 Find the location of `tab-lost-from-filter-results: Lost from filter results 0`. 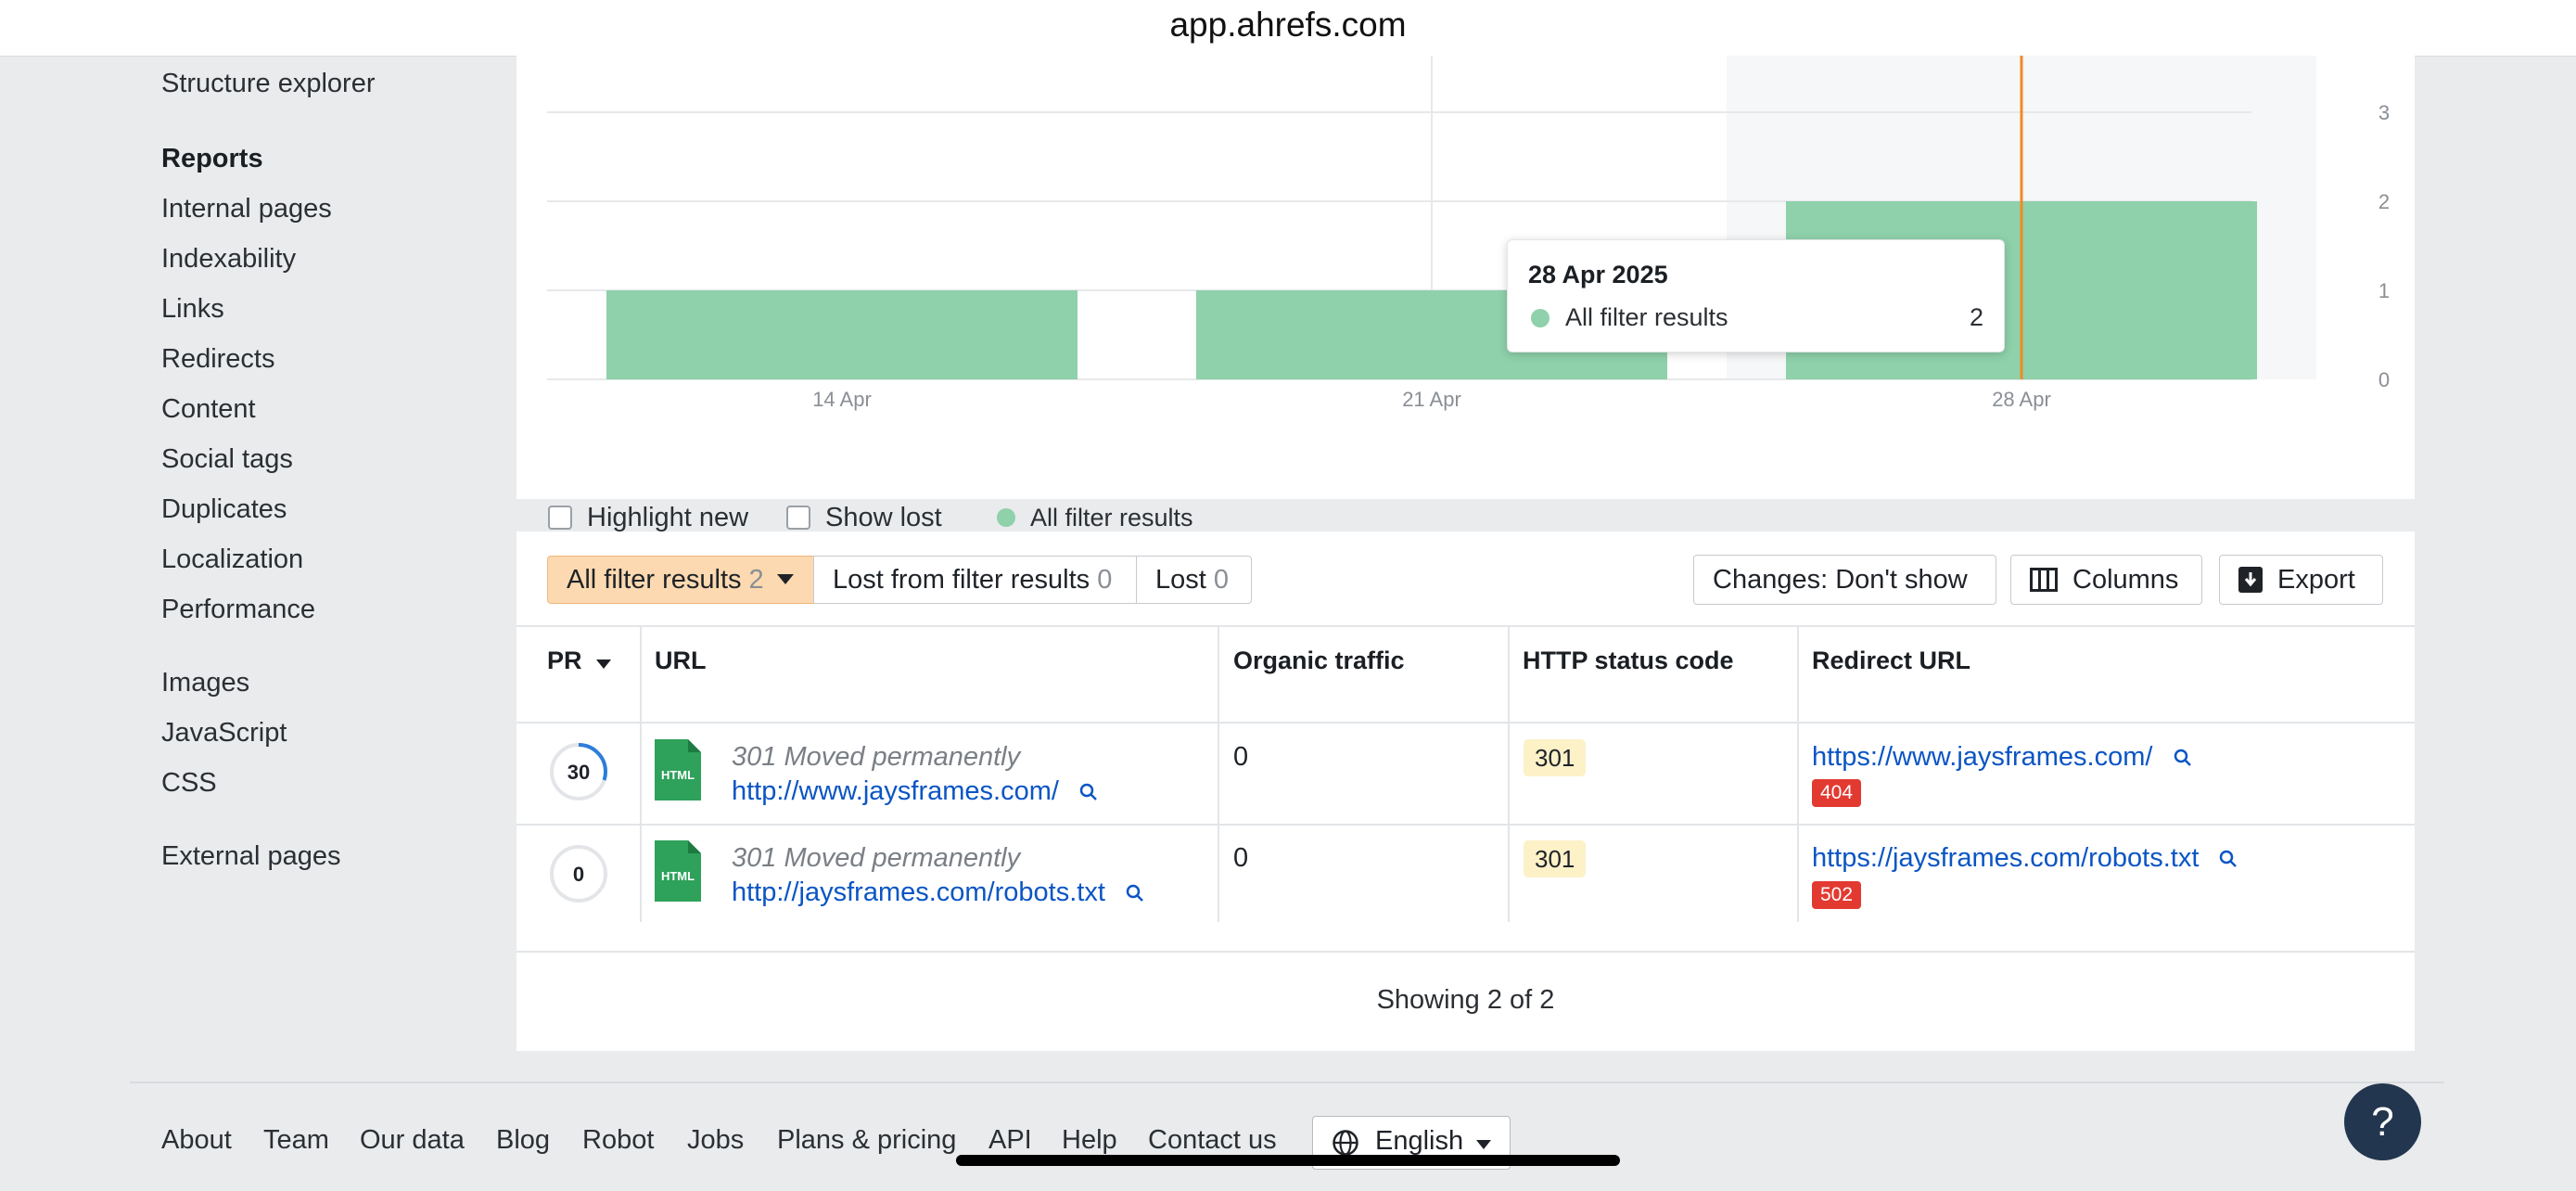

tab-lost-from-filter-results: Lost from filter results 0 is located at coordinates (975, 580).